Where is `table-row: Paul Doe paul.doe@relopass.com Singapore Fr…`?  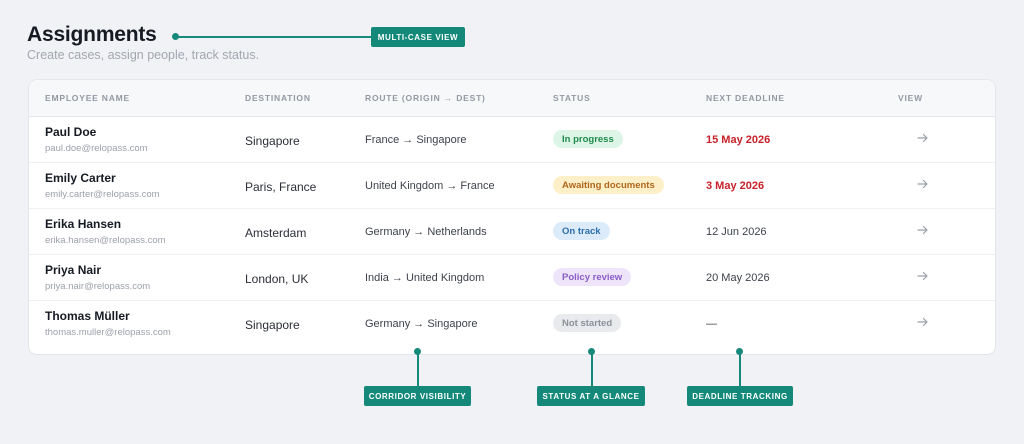 table-row: Paul Doe paul.doe@relopass.com Singapore Fr… is located at coordinates (512, 140).